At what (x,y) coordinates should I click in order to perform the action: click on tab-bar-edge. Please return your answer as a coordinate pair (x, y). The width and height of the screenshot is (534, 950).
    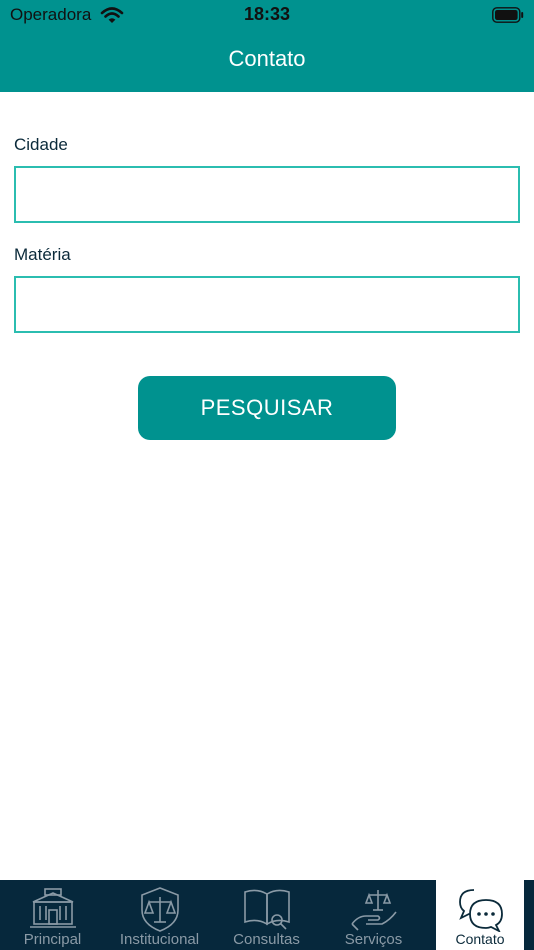
    Looking at the image, I should click on (529, 915).